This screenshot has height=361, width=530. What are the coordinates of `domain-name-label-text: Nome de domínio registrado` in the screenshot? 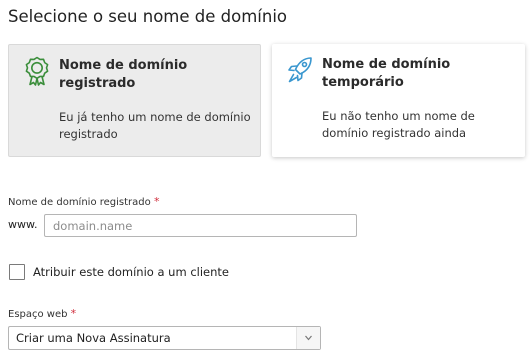 It's located at (79, 202).